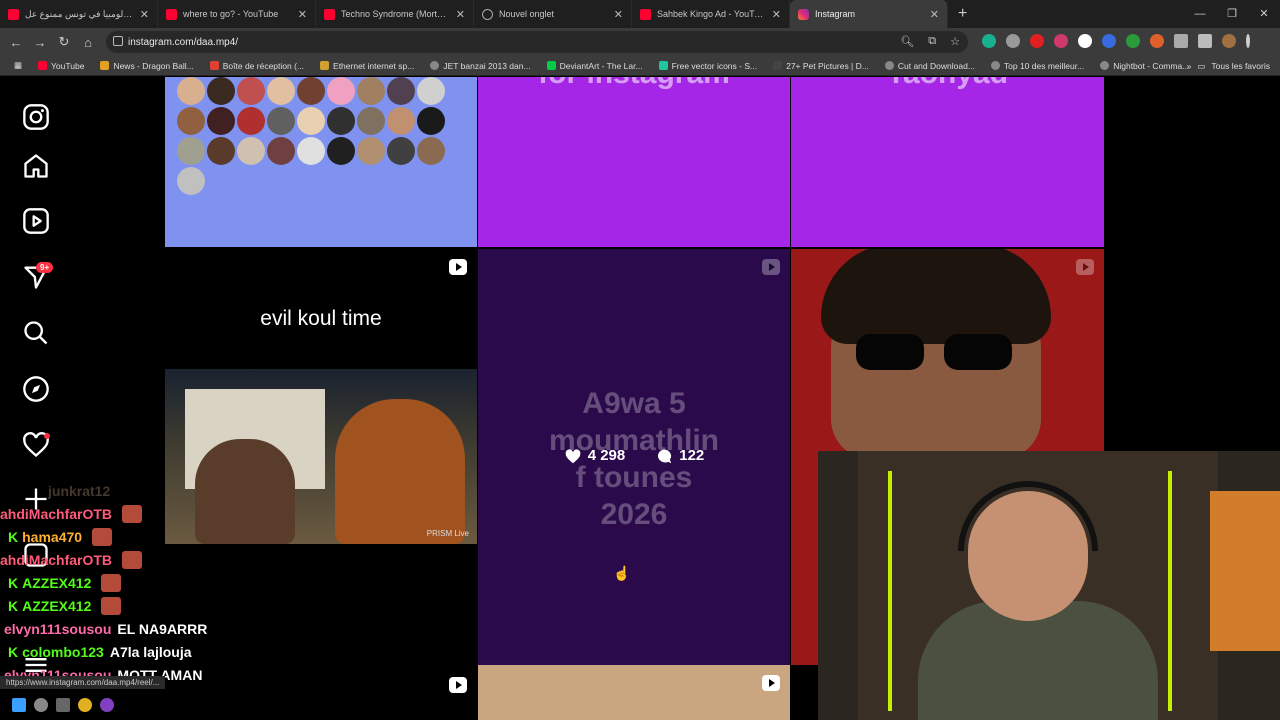 Image resolution: width=1280 pixels, height=720 pixels. I want to click on hair, so click(936, 296).